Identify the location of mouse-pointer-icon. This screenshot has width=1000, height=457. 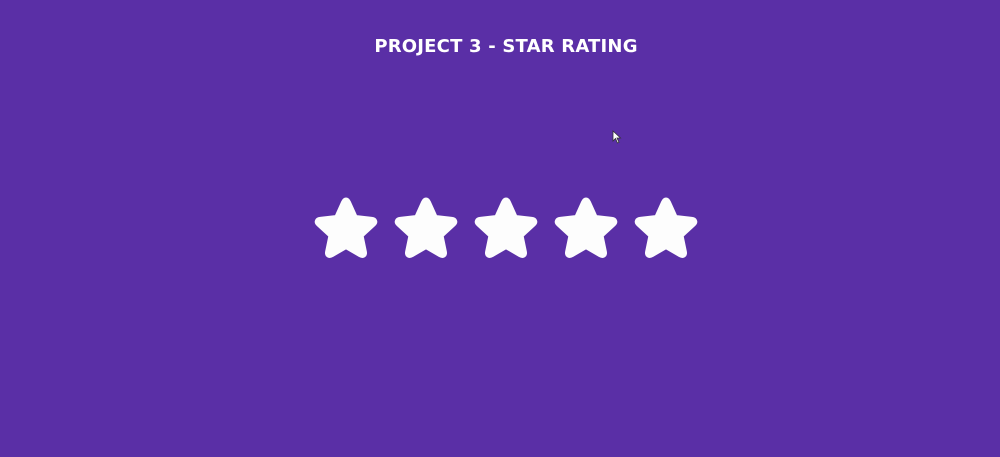
(617, 137).